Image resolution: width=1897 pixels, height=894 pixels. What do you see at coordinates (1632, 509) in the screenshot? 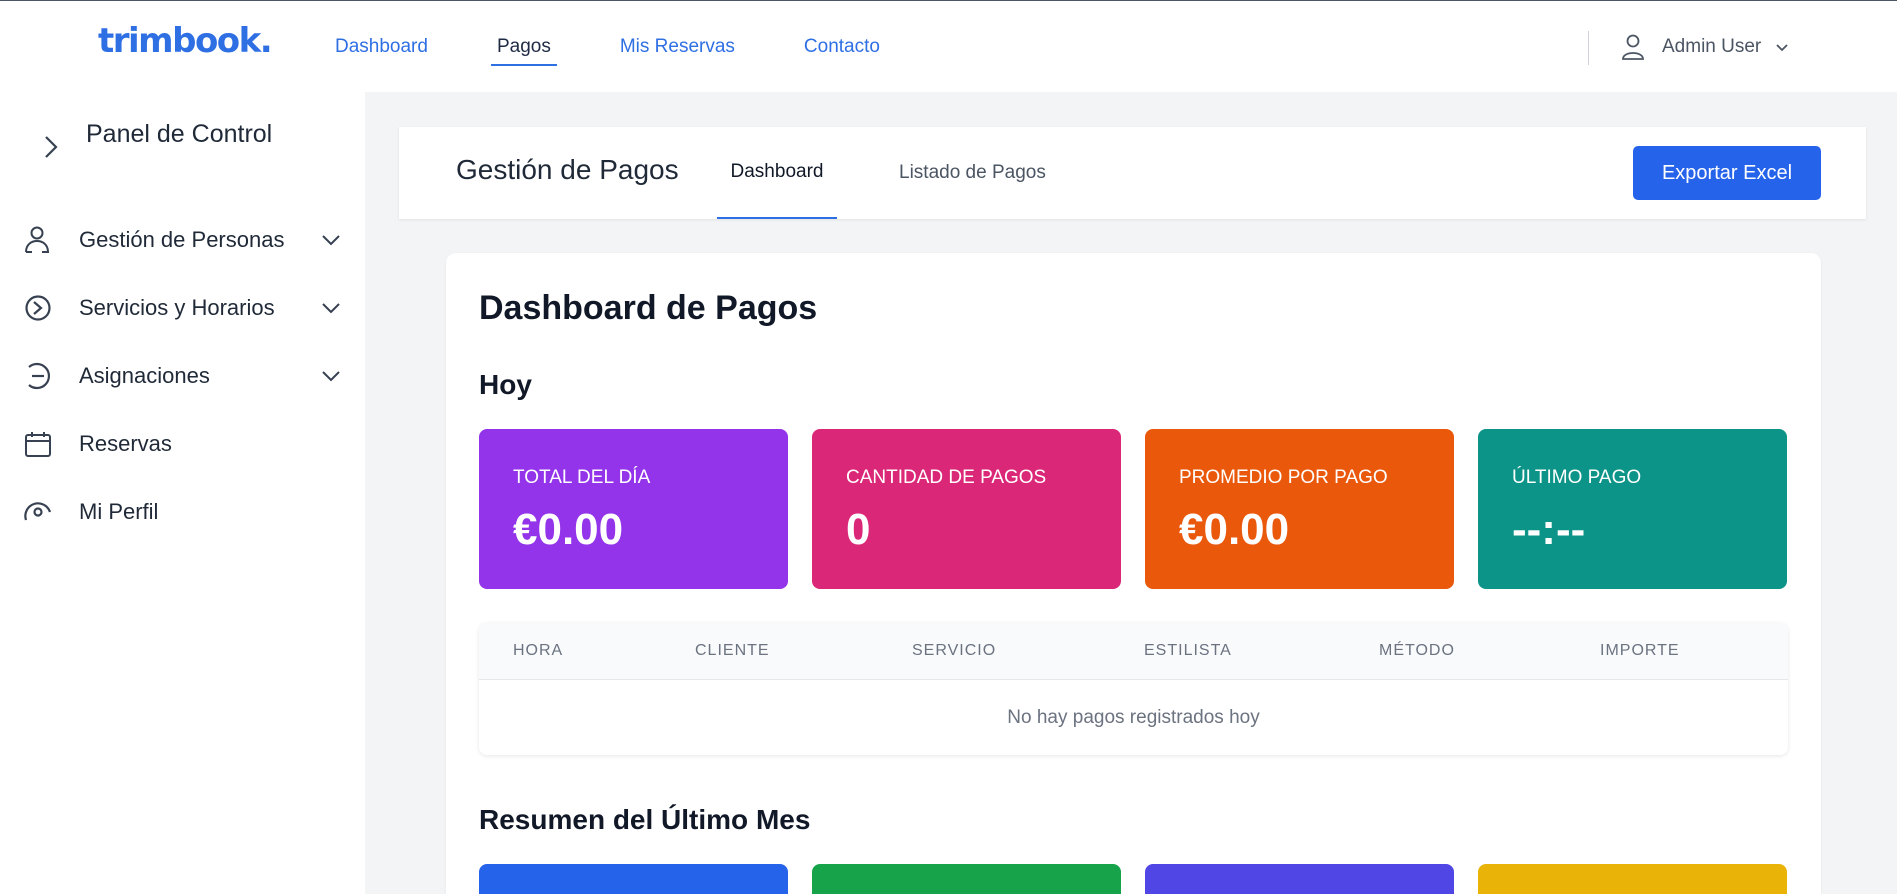
I see `stat-card-ultimo-pago: ÚLTIMO PAGO --:--` at bounding box center [1632, 509].